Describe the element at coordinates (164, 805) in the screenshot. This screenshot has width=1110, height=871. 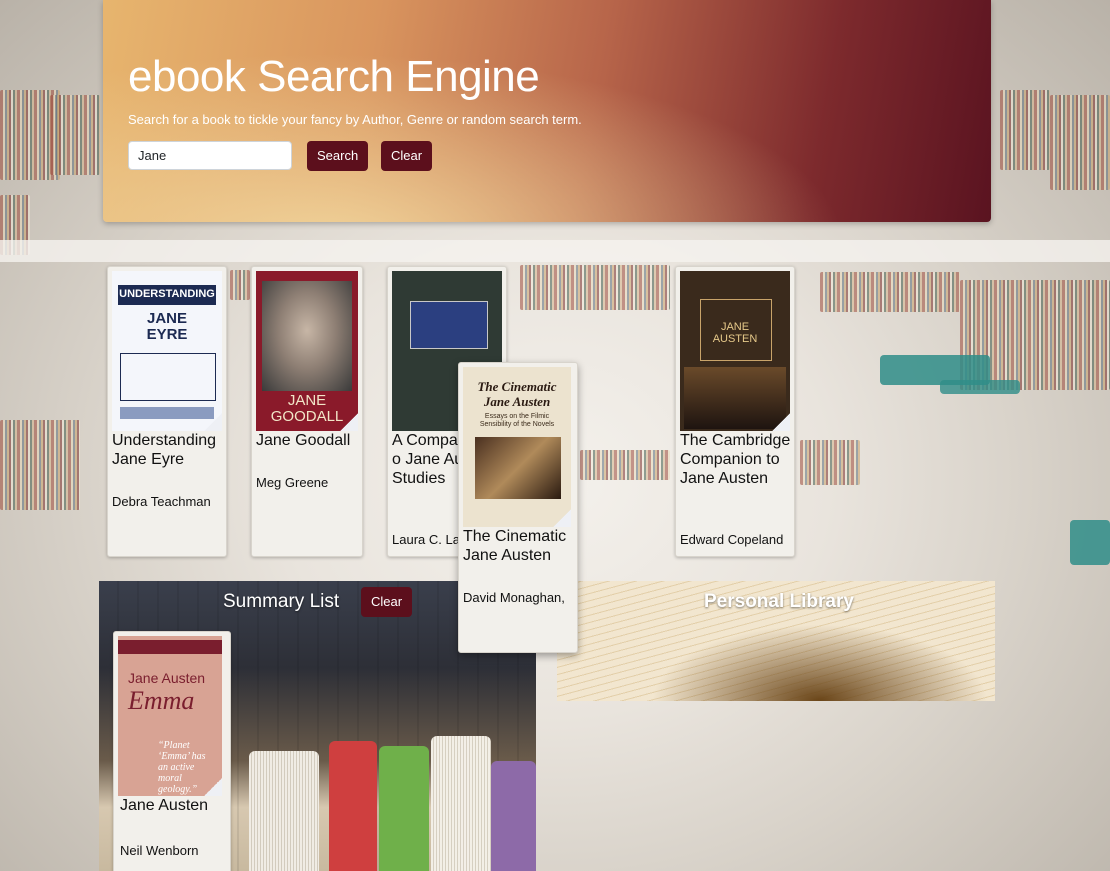
I see `book-title: Jane Austen` at that location.